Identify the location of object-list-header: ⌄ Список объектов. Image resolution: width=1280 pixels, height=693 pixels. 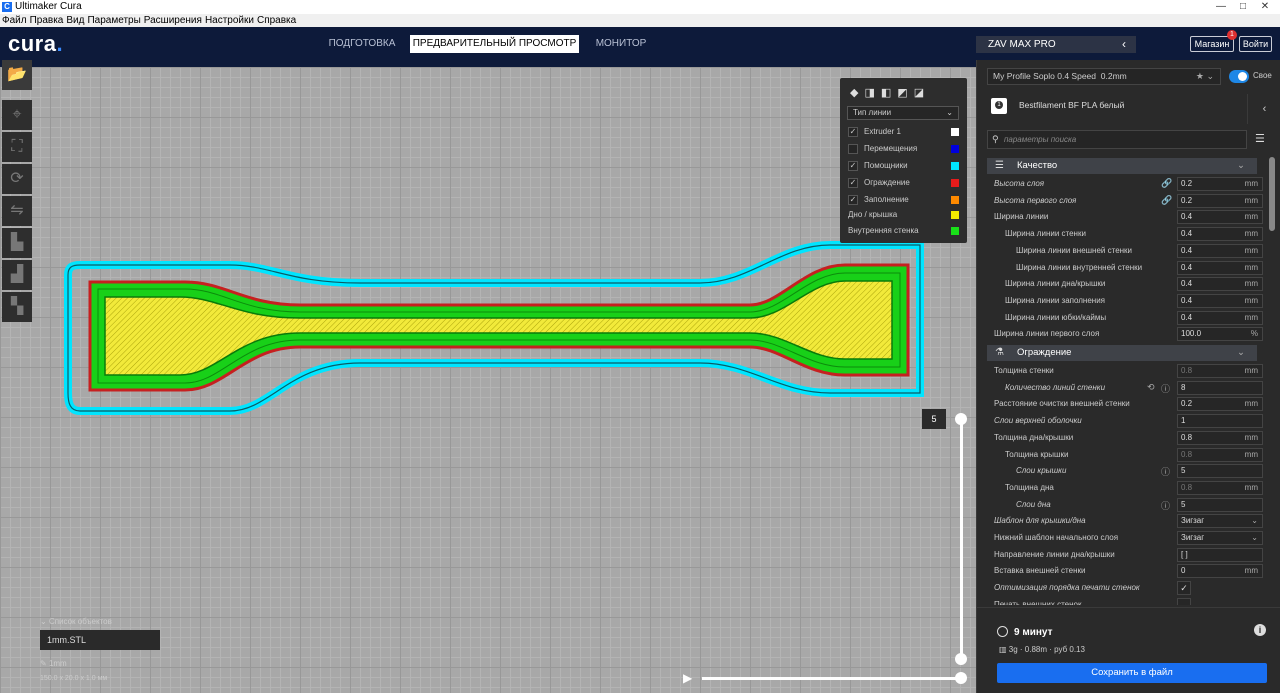
(76, 621).